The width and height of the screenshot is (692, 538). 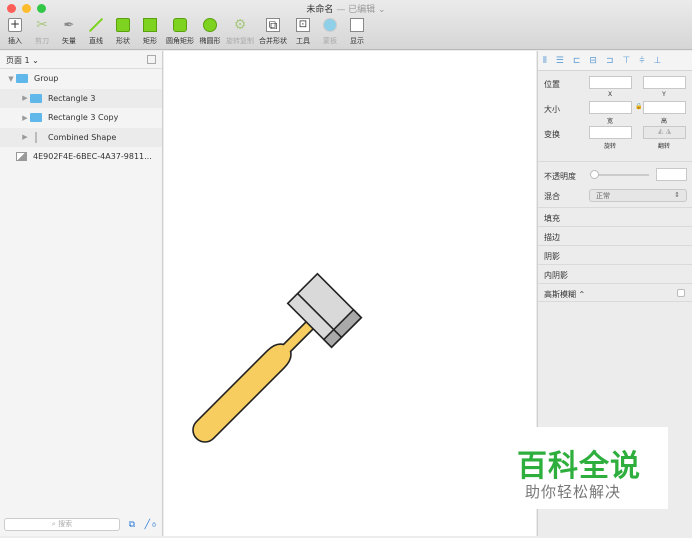 I want to click on width-label: 宽, so click(x=609, y=121).